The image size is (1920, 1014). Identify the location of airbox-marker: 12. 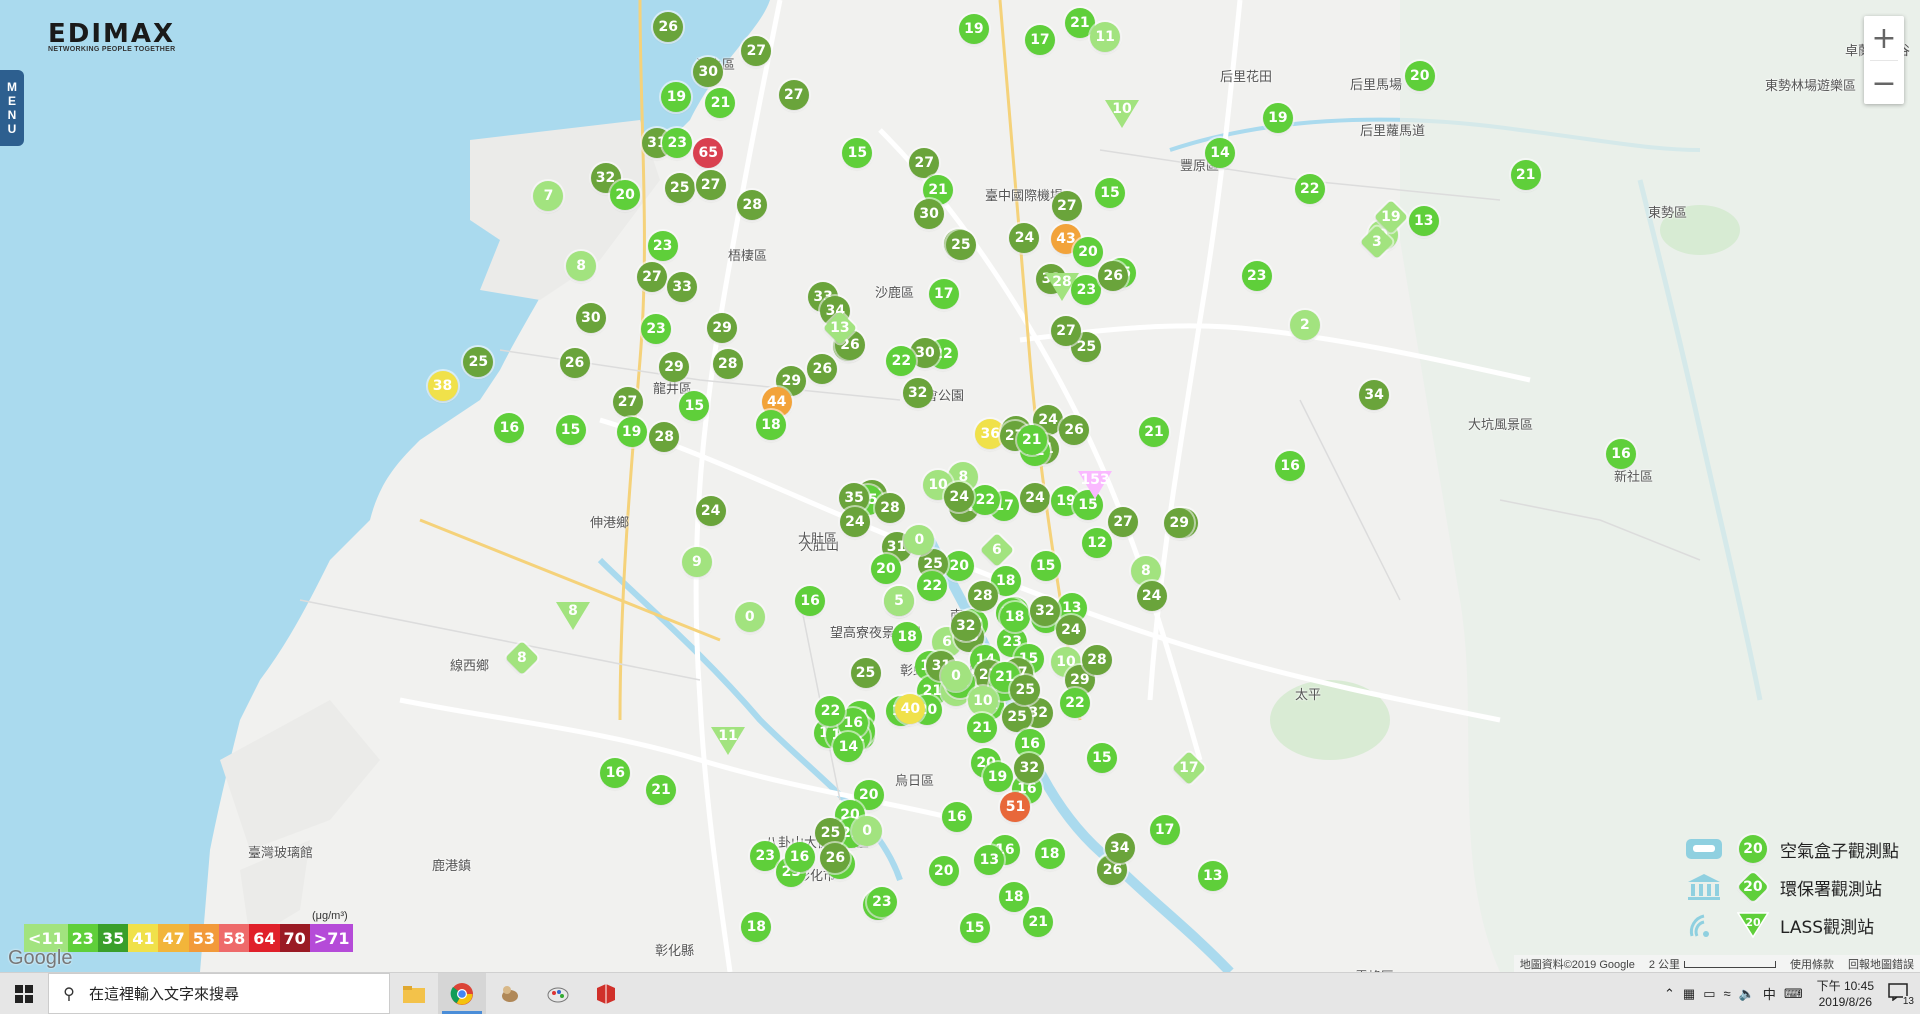
(1096, 543).